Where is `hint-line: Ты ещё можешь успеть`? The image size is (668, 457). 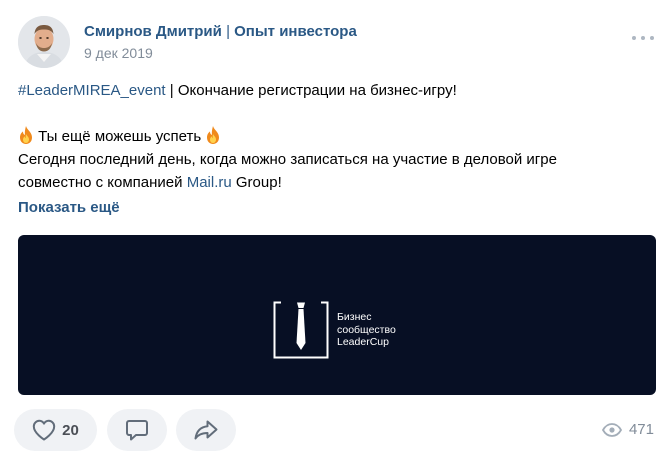 hint-line: Ты ещё можешь успеть is located at coordinates (333, 136).